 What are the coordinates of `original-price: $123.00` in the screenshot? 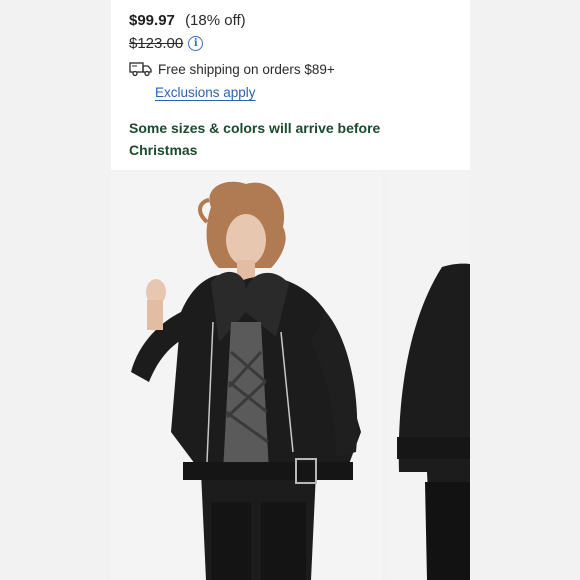 It's located at (156, 43).